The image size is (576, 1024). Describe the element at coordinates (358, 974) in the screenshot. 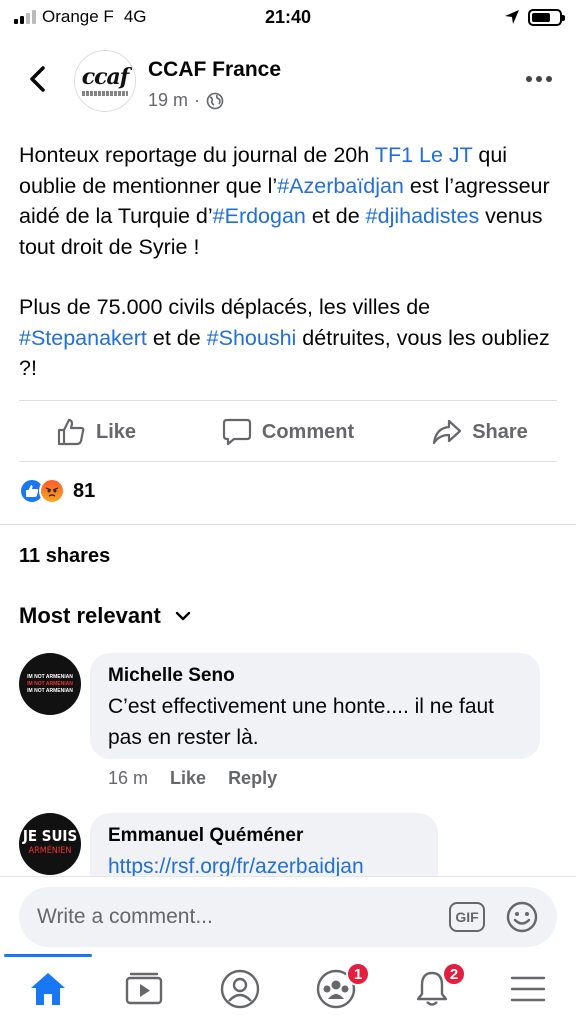

I see `groups-badge: 1` at that location.